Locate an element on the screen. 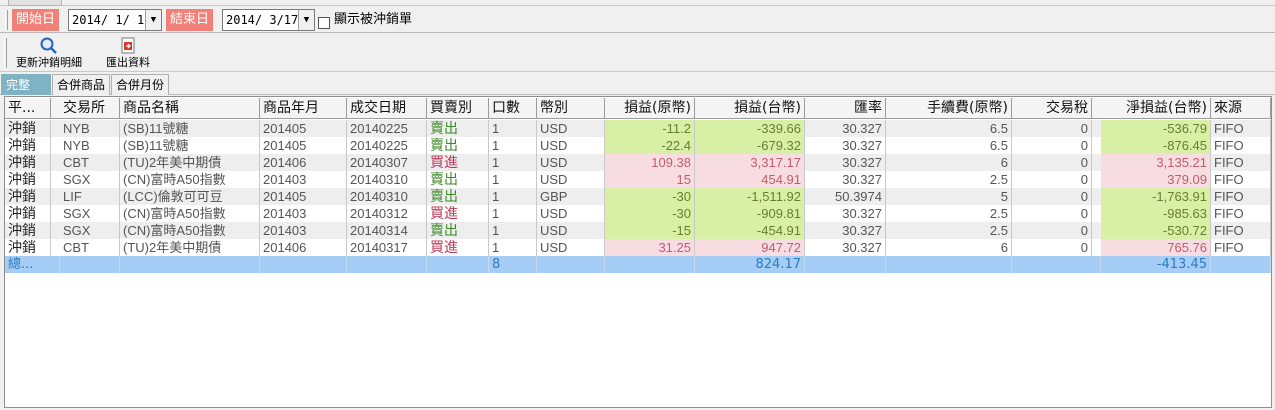  cell-rate: 50.3974 is located at coordinates (845, 196).